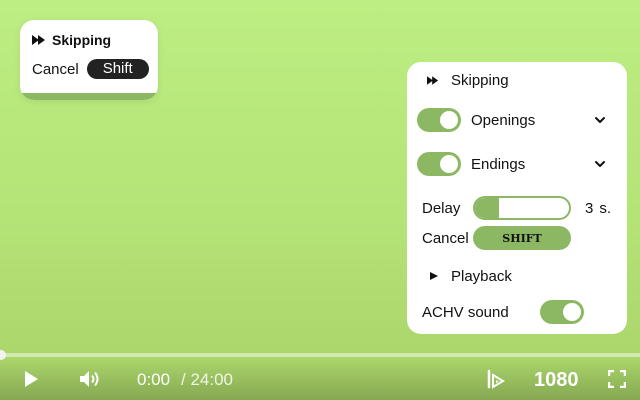  Describe the element at coordinates (465, 312) in the screenshot. I see `achv-sound-label: ACHV sound` at that location.